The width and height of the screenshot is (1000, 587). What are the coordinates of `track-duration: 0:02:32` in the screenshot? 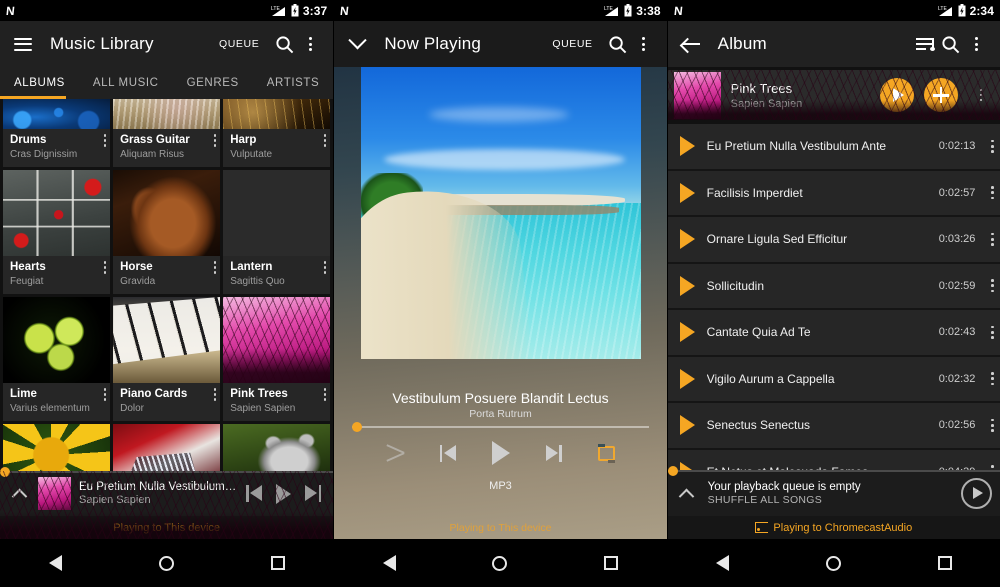 It's located at (957, 378).